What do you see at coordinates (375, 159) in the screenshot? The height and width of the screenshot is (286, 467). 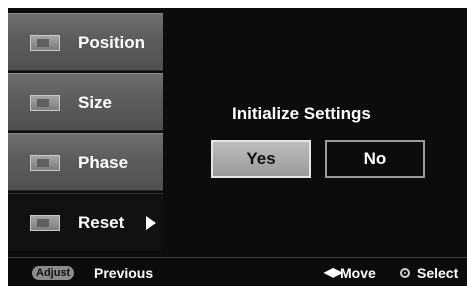 I see `no-button: No` at bounding box center [375, 159].